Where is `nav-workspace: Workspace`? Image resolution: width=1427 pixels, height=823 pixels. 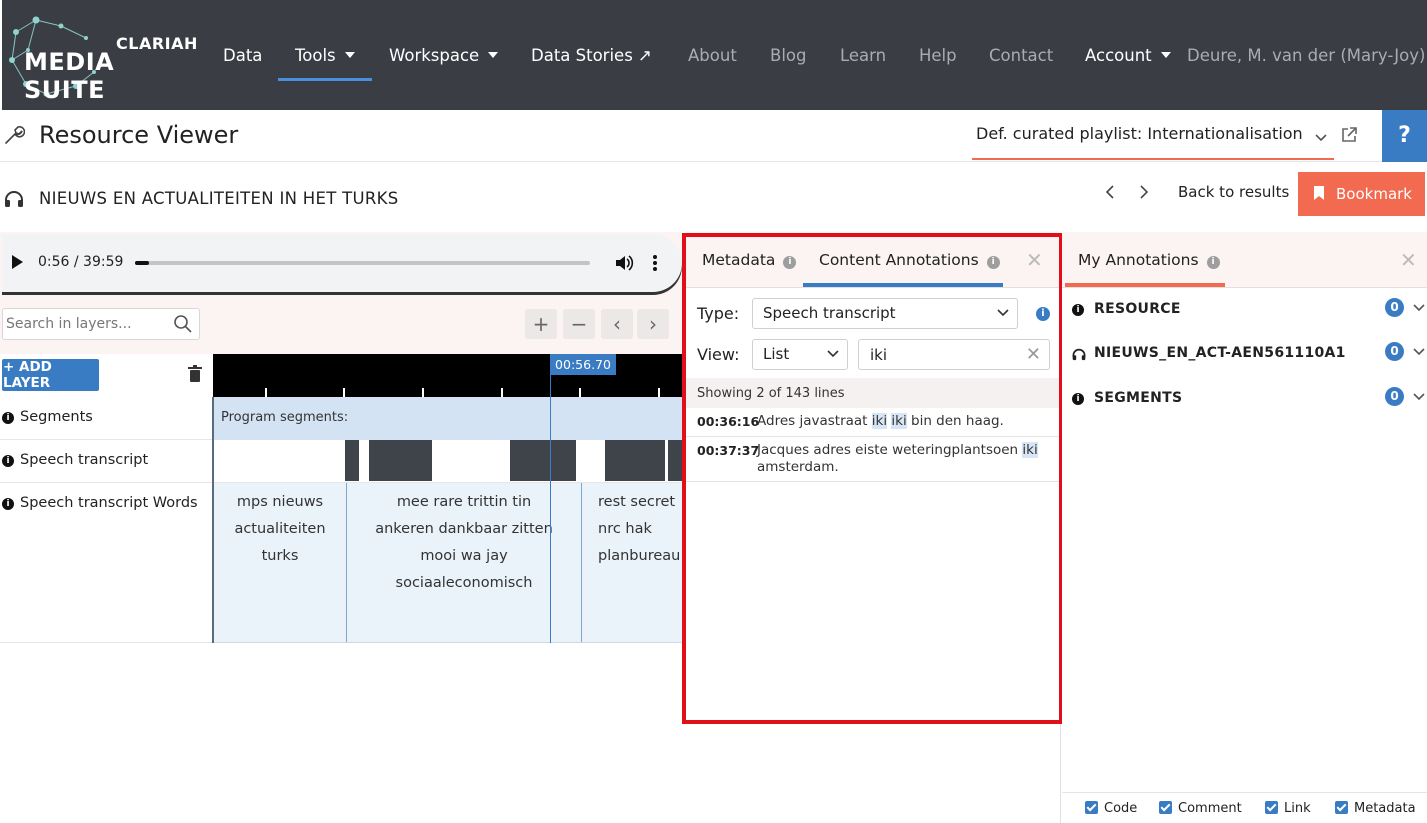 nav-workspace: Workspace is located at coordinates (444, 55).